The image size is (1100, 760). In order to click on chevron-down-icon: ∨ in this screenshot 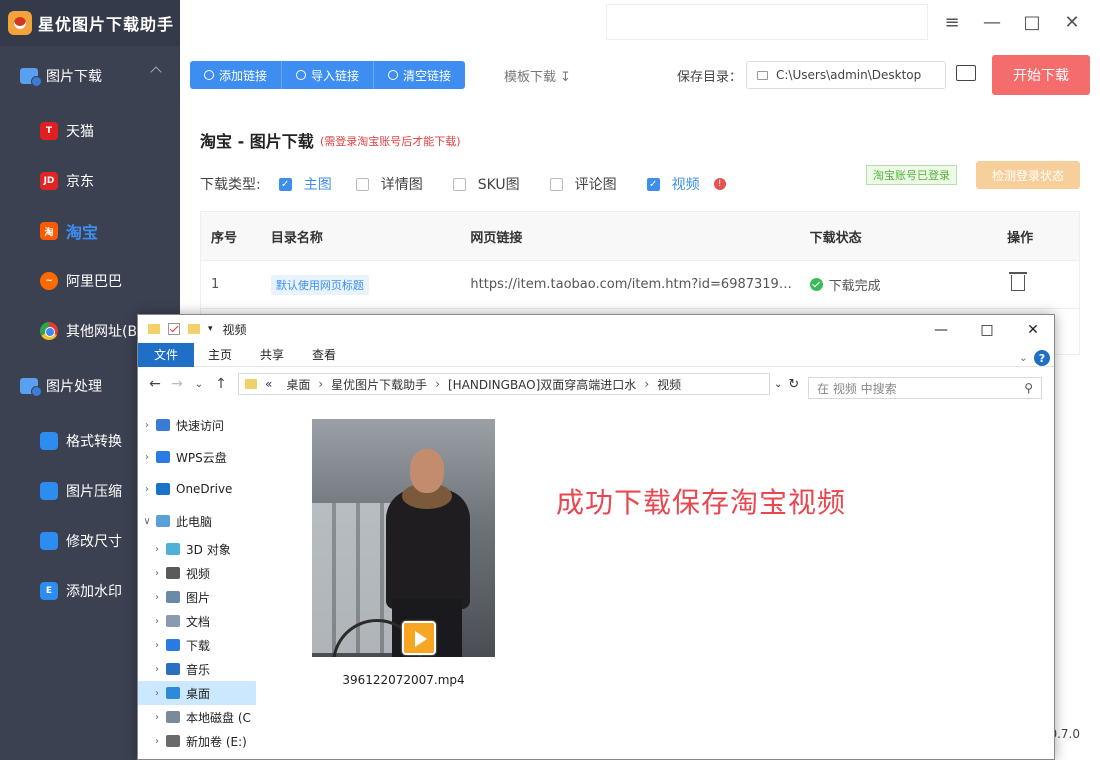, I will do `click(147, 521)`.